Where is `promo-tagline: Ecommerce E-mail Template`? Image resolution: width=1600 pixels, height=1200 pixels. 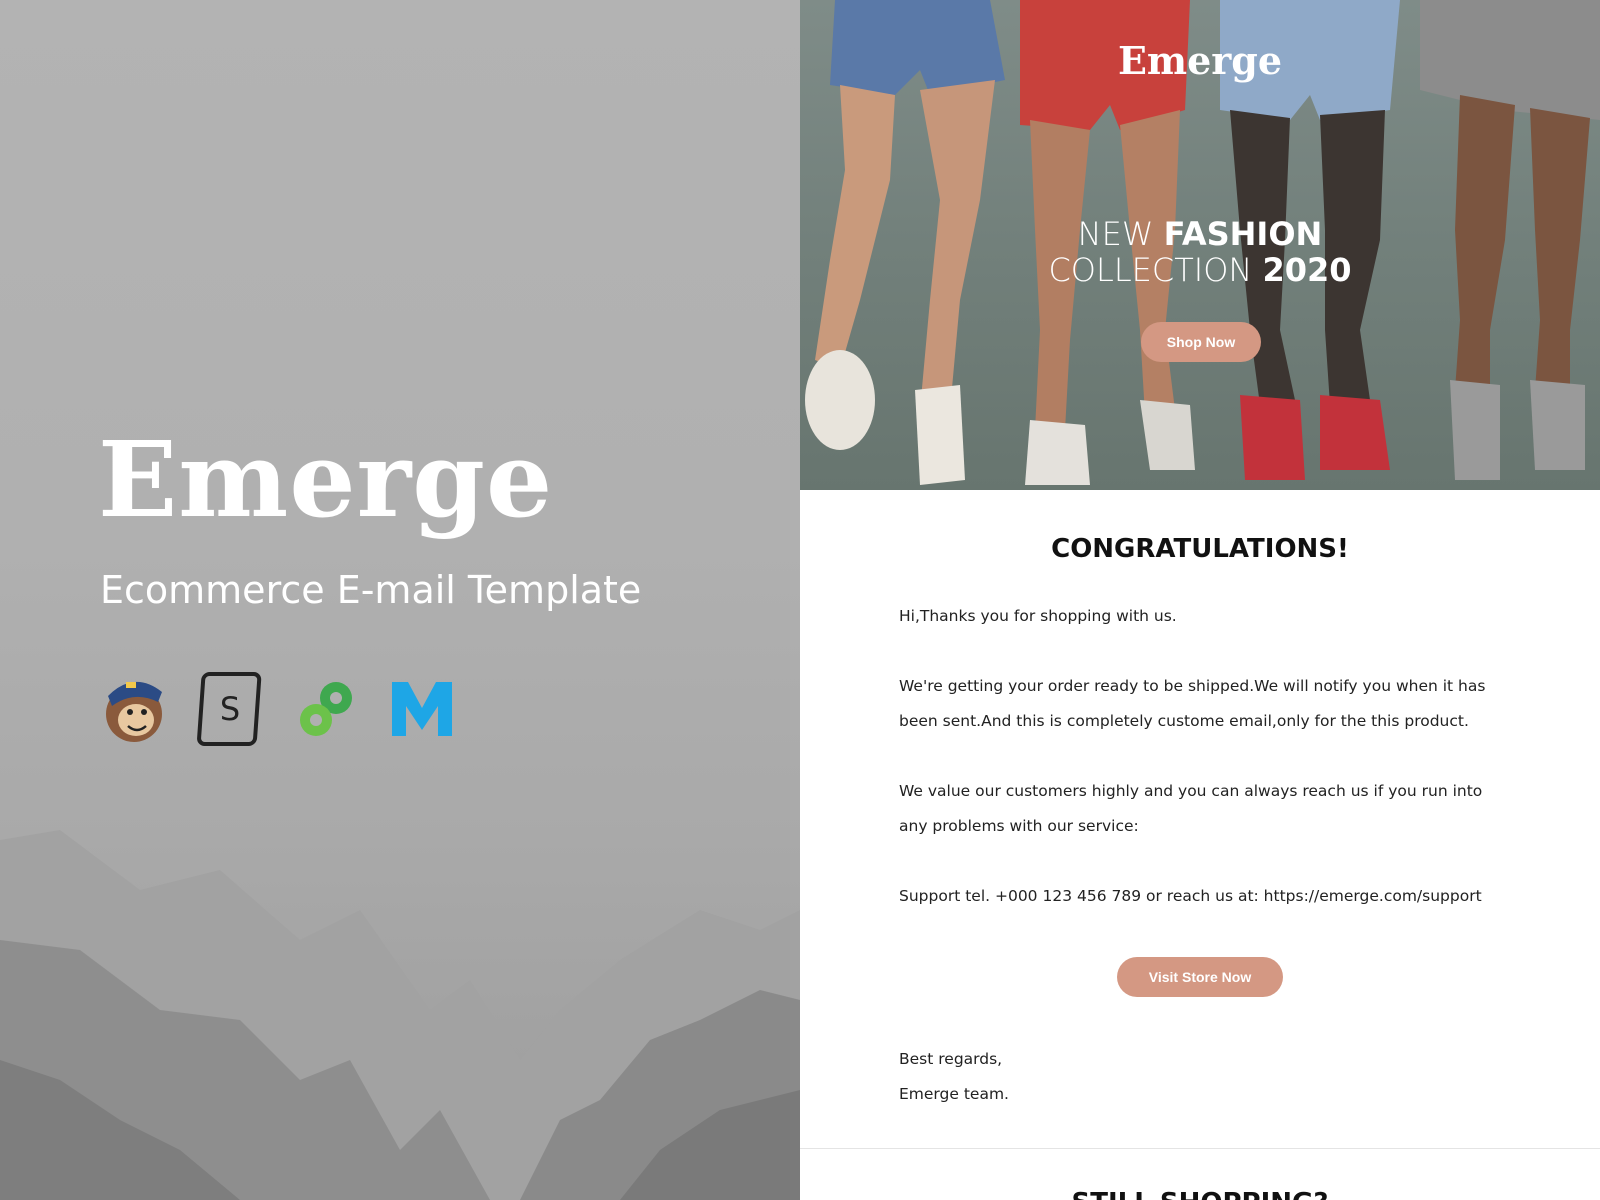 promo-tagline: Ecommerce E-mail Template is located at coordinates (371, 590).